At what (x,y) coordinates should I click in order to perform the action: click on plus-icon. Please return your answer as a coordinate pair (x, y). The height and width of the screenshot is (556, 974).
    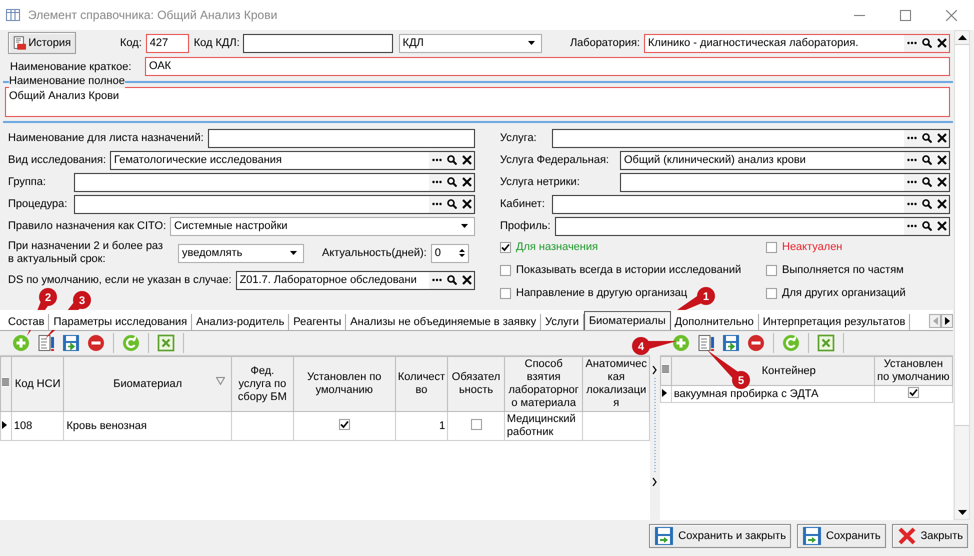
    Looking at the image, I should click on (681, 343).